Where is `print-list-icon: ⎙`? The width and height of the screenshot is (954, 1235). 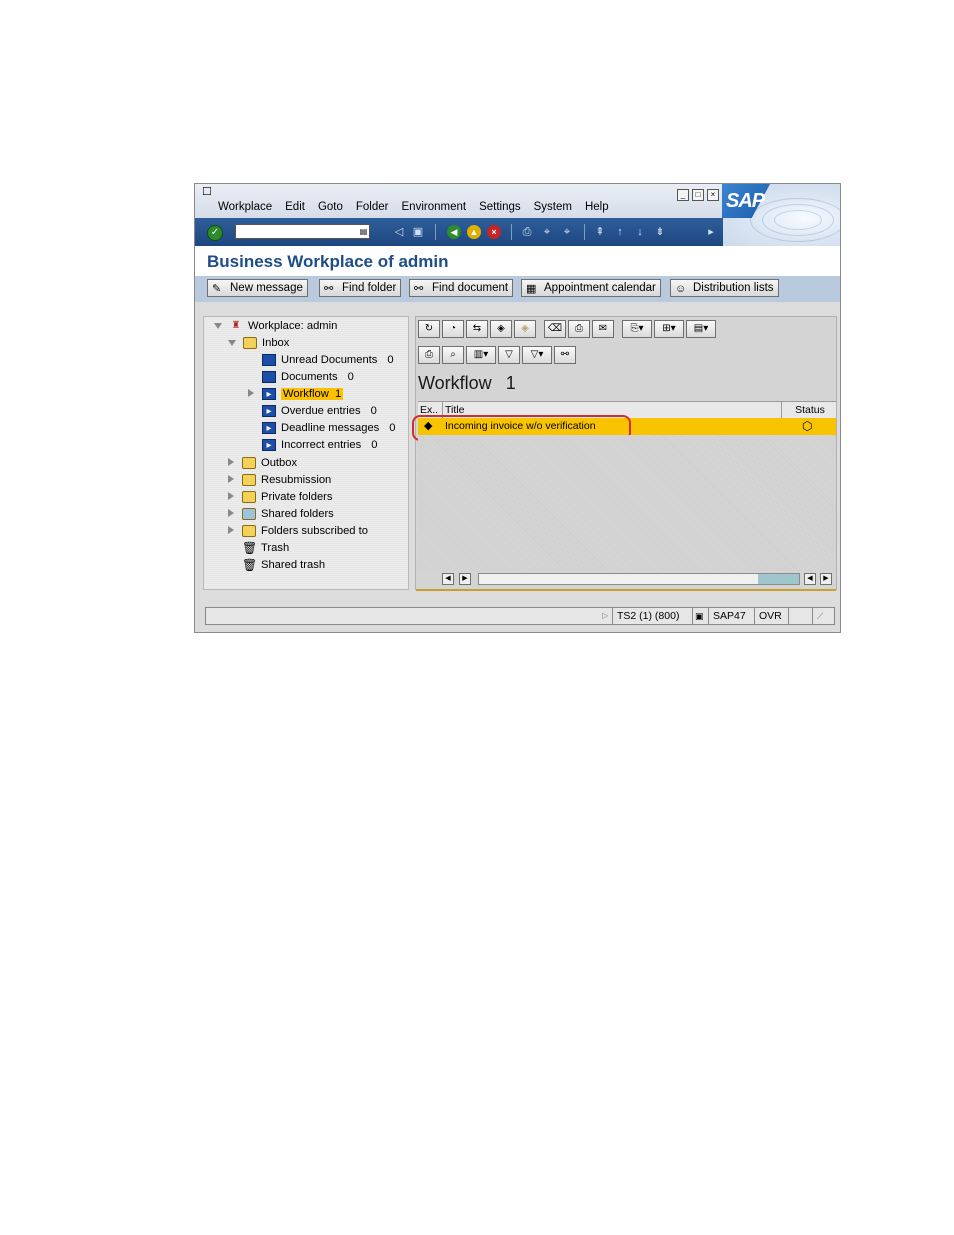
print-list-icon: ⎙ is located at coordinates (579, 329).